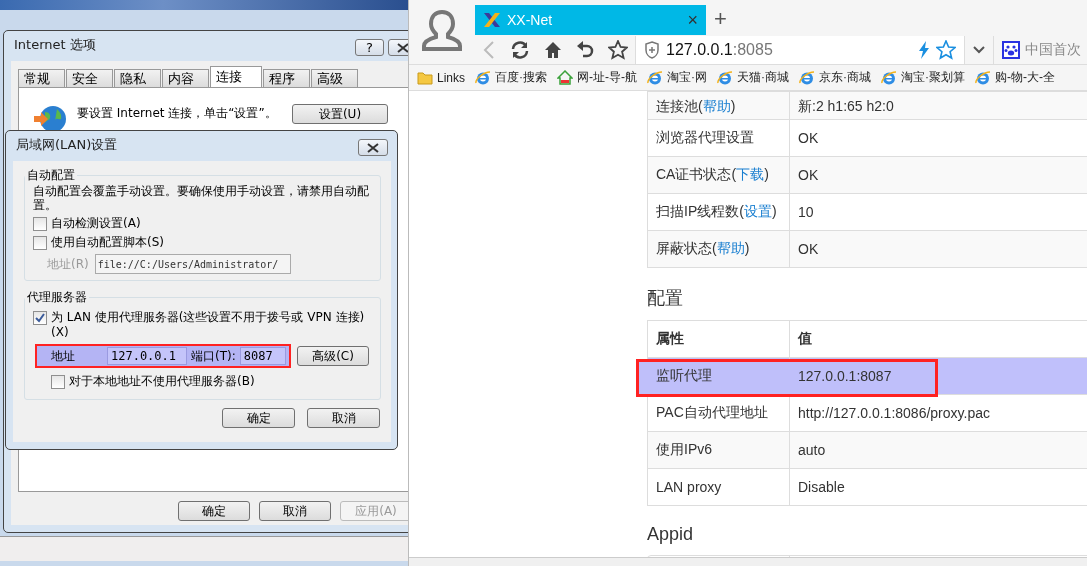 This screenshot has width=1087, height=566. What do you see at coordinates (67, 145) in the screenshot?
I see `dialog-title: 局域网(LAN)设置` at bounding box center [67, 145].